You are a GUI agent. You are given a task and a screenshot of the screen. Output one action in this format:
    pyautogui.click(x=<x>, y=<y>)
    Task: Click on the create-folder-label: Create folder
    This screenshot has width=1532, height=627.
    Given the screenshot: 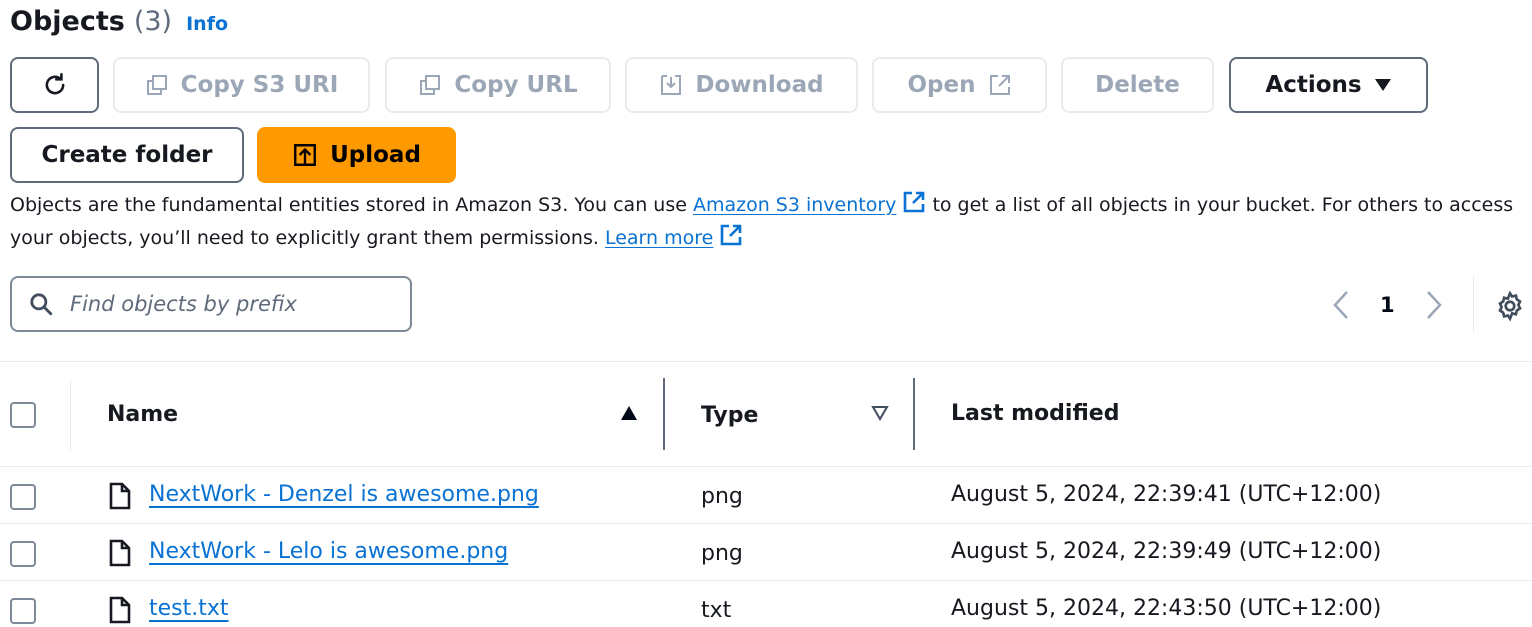 What is the action you would take?
    pyautogui.click(x=127, y=155)
    